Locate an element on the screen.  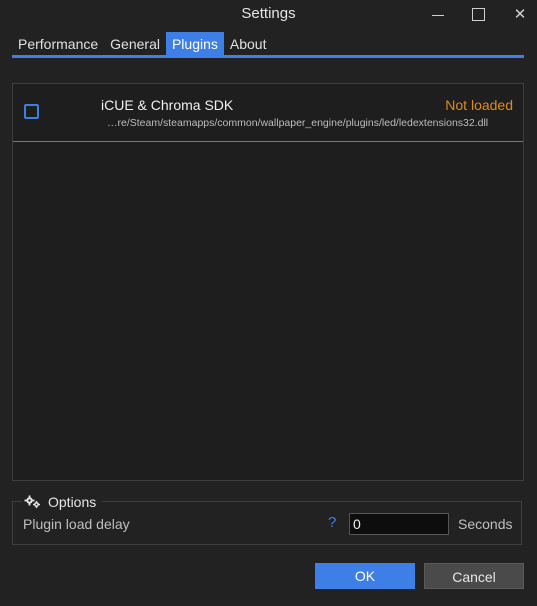
seconds-unit-label: Seconds is located at coordinates (485, 524).